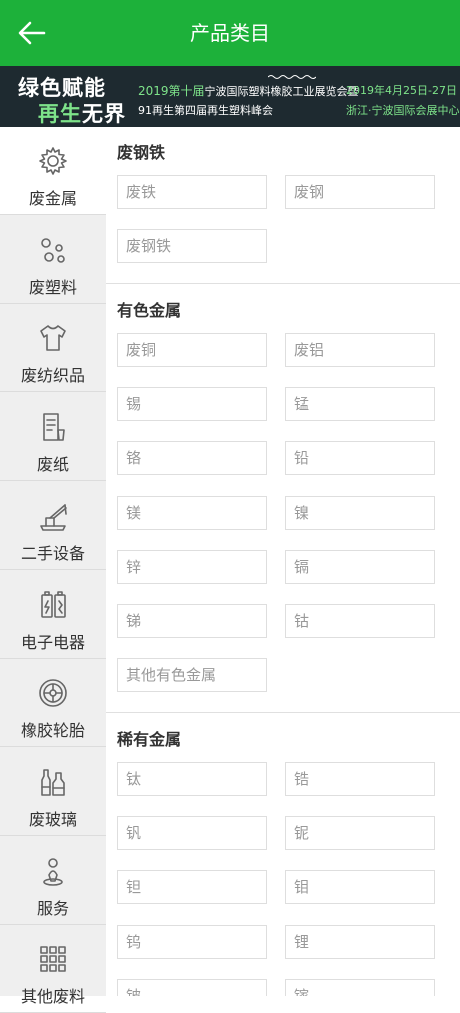 The image size is (460, 1013). Describe the element at coordinates (53, 427) in the screenshot. I see `paper-icon` at that location.